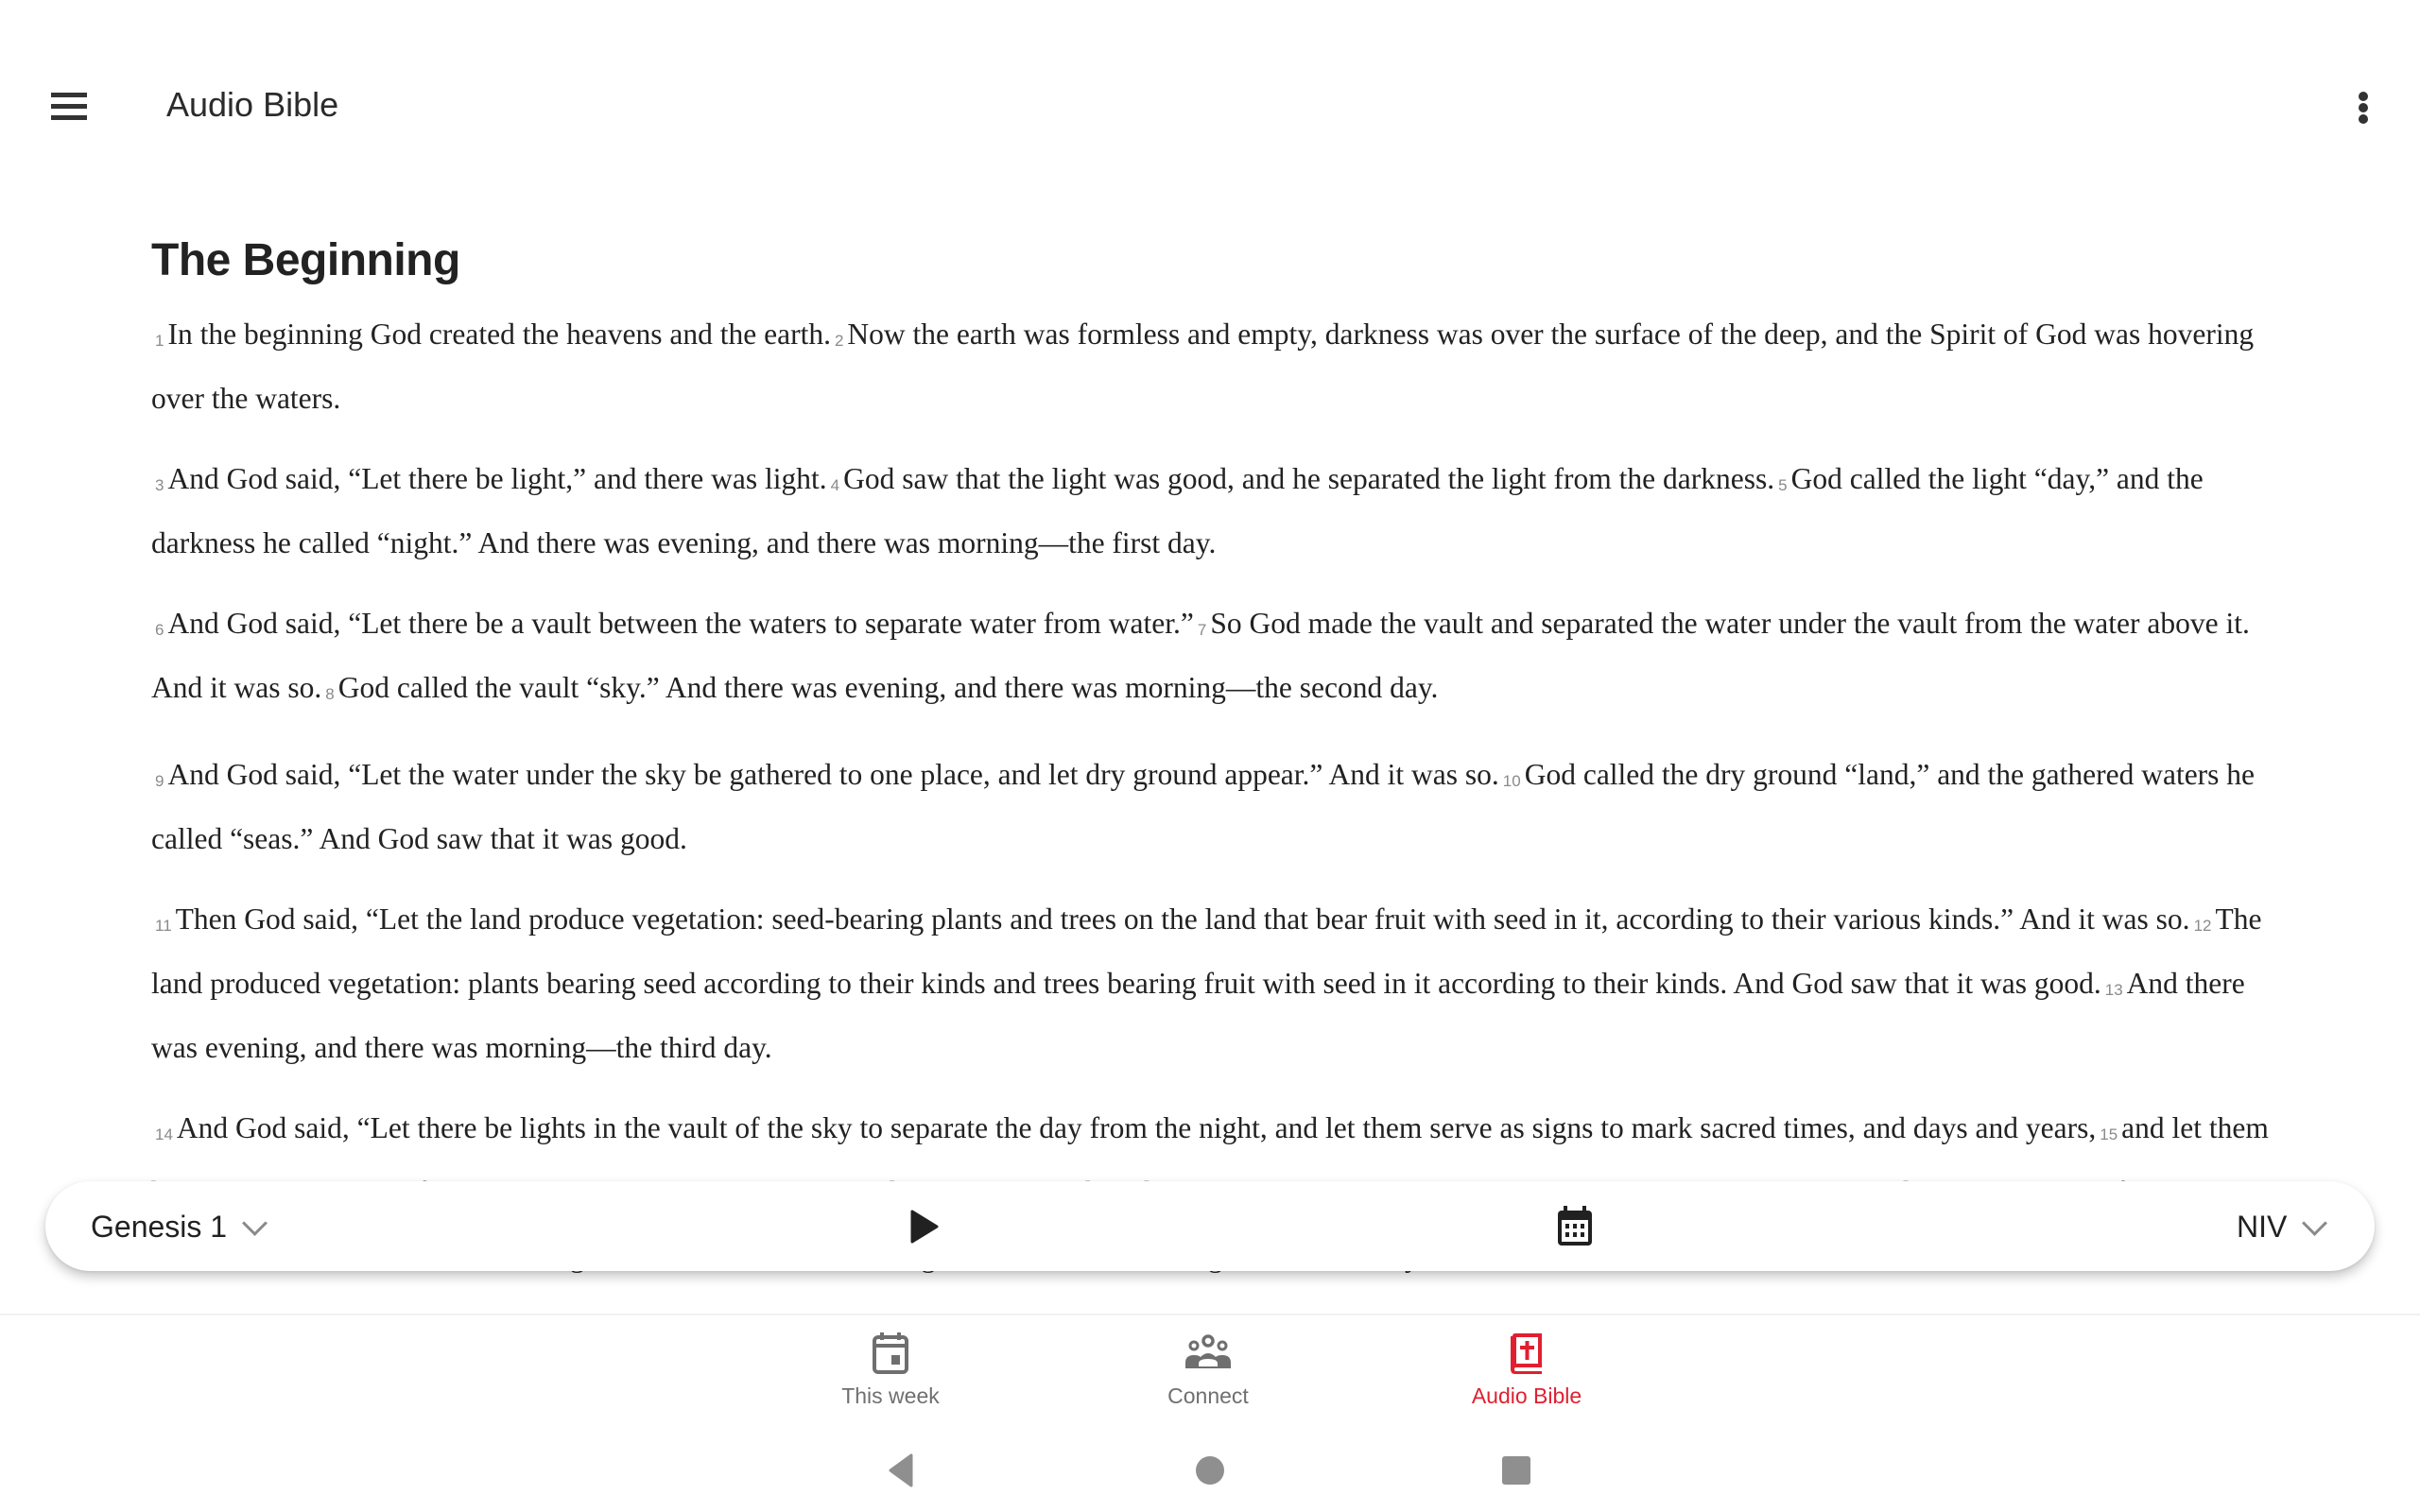 Image resolution: width=2420 pixels, height=1512 pixels. Describe the element at coordinates (890, 1376) in the screenshot. I see `nav-this-week: This week` at that location.